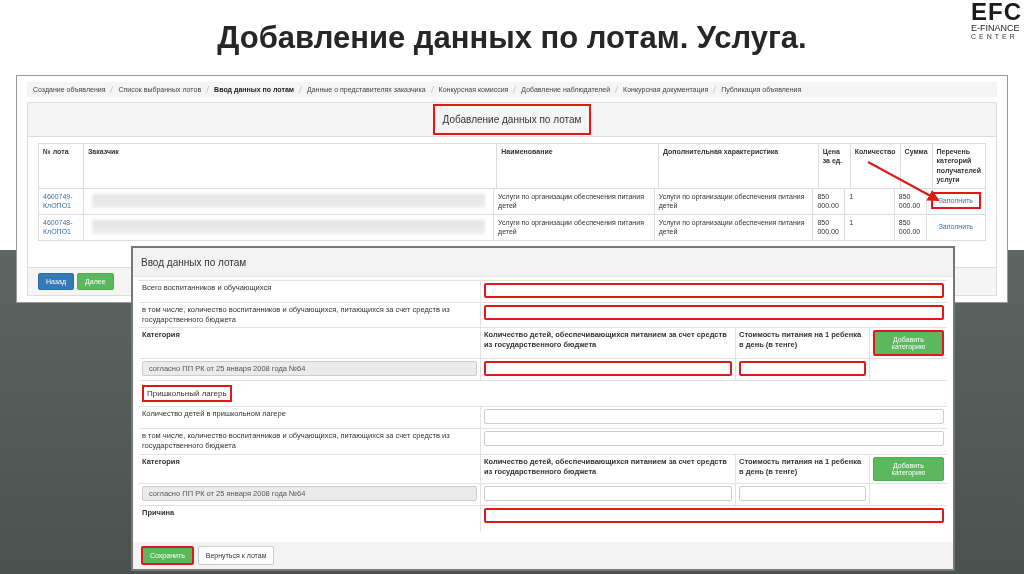  Describe the element at coordinates (996, 12) in the screenshot. I see `logo-mark: EFC` at that location.